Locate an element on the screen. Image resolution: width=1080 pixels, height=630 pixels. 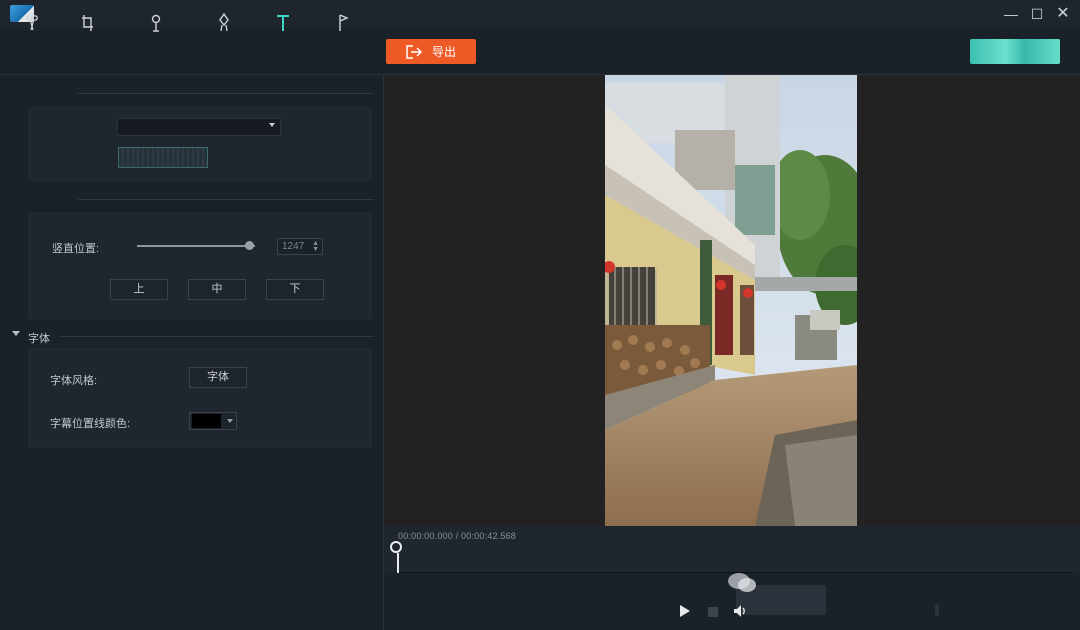
spin-arrows-icon: ▲ ▼ is located at coordinates (315, 246).